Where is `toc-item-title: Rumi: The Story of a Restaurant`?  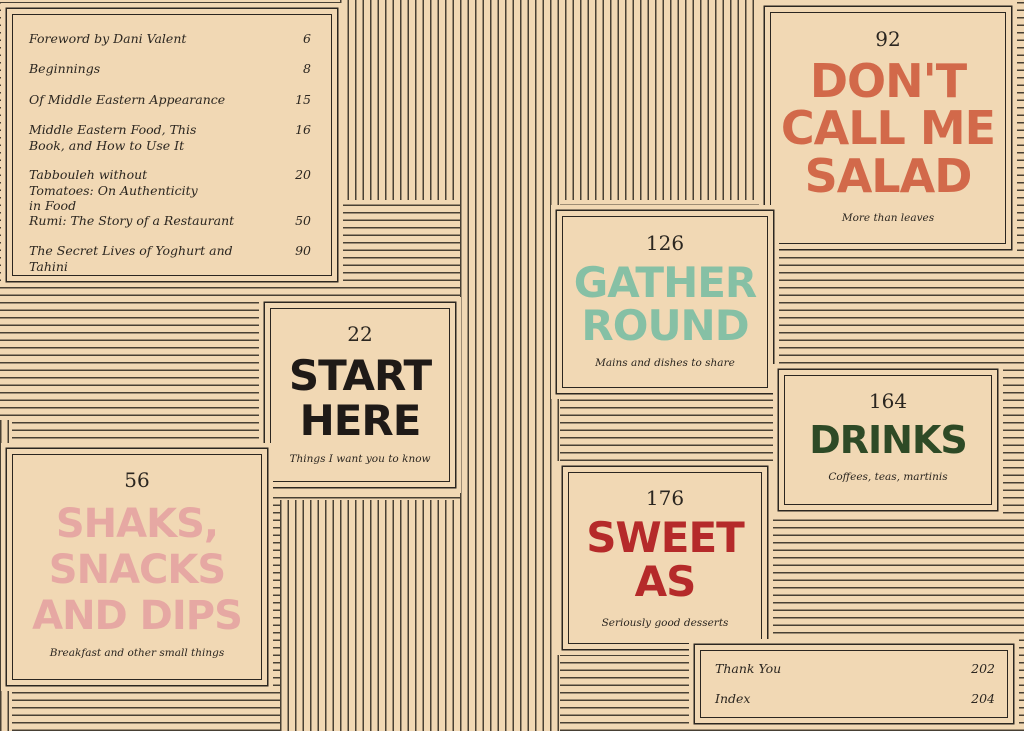 toc-item-title: Rumi: The Story of a Restaurant is located at coordinates (132, 220).